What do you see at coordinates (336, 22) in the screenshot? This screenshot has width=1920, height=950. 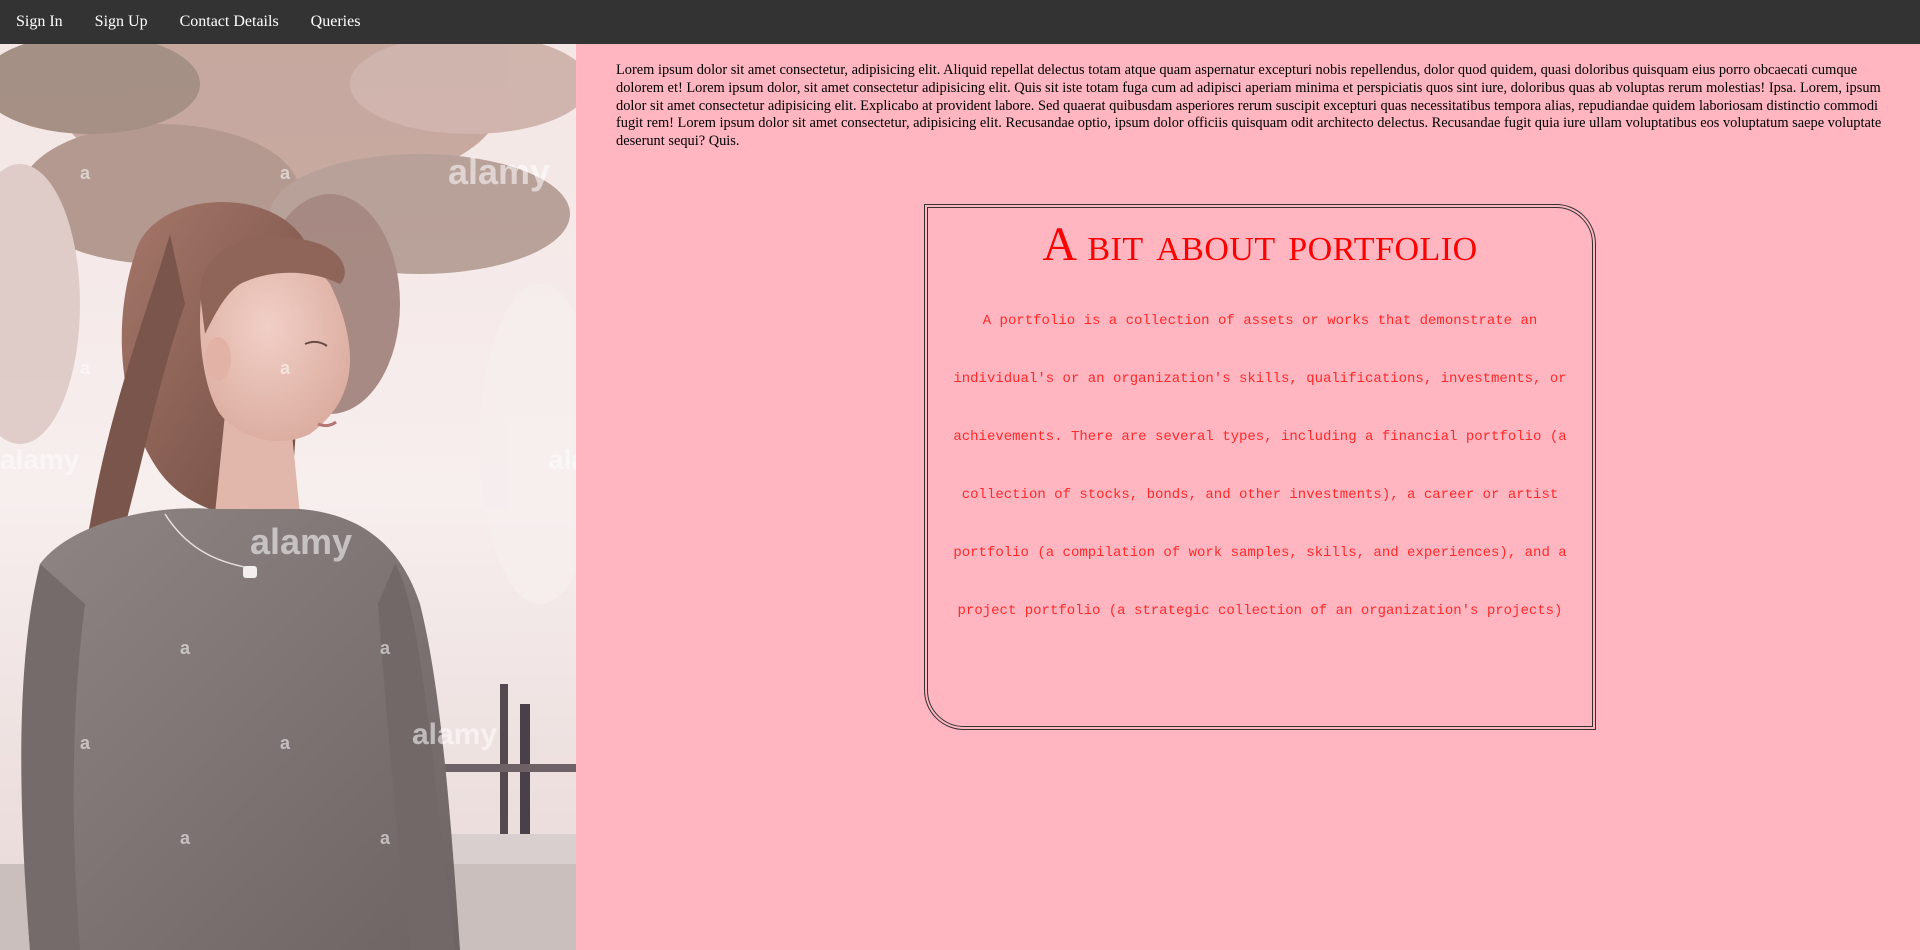 I see `nav-link-queries: Queries` at bounding box center [336, 22].